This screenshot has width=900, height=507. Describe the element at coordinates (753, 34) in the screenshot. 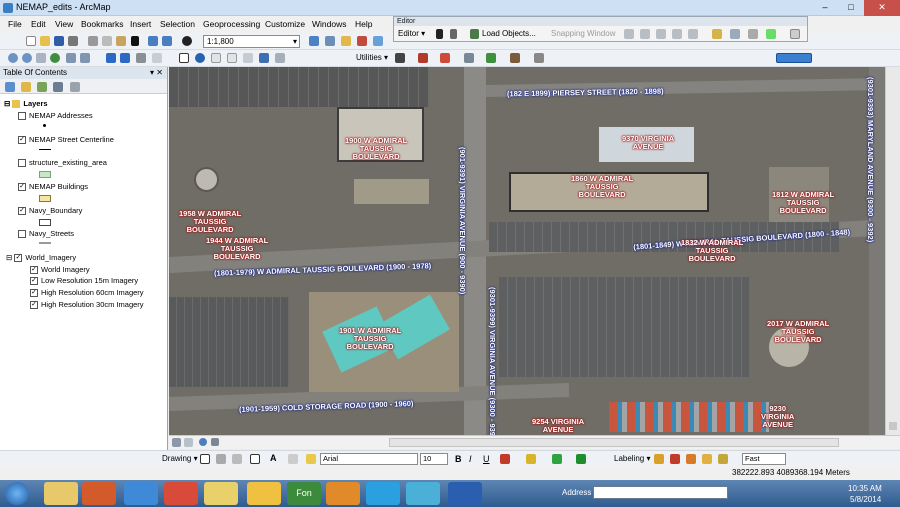

I see `cut-polygons-icon` at that location.